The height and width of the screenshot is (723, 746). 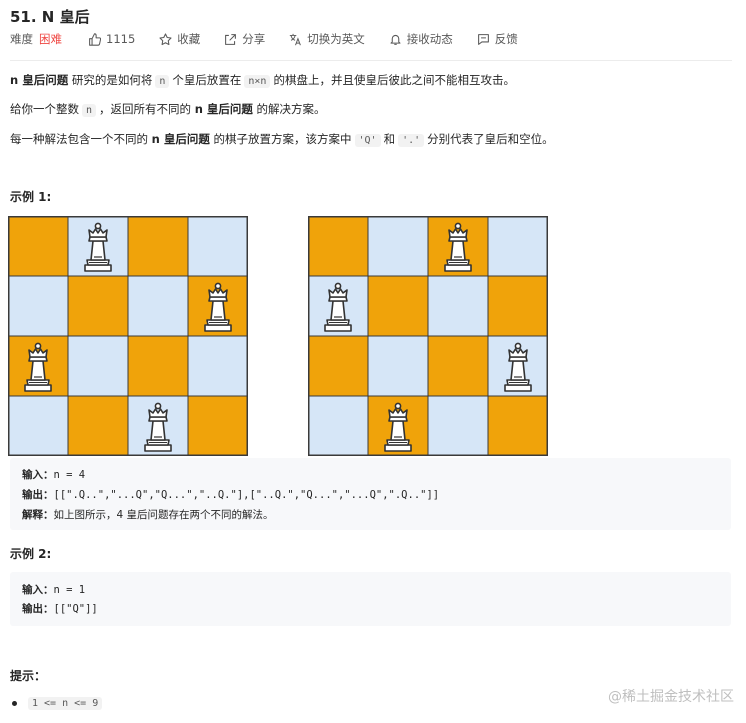 I want to click on inline-code: '.', so click(x=411, y=140).